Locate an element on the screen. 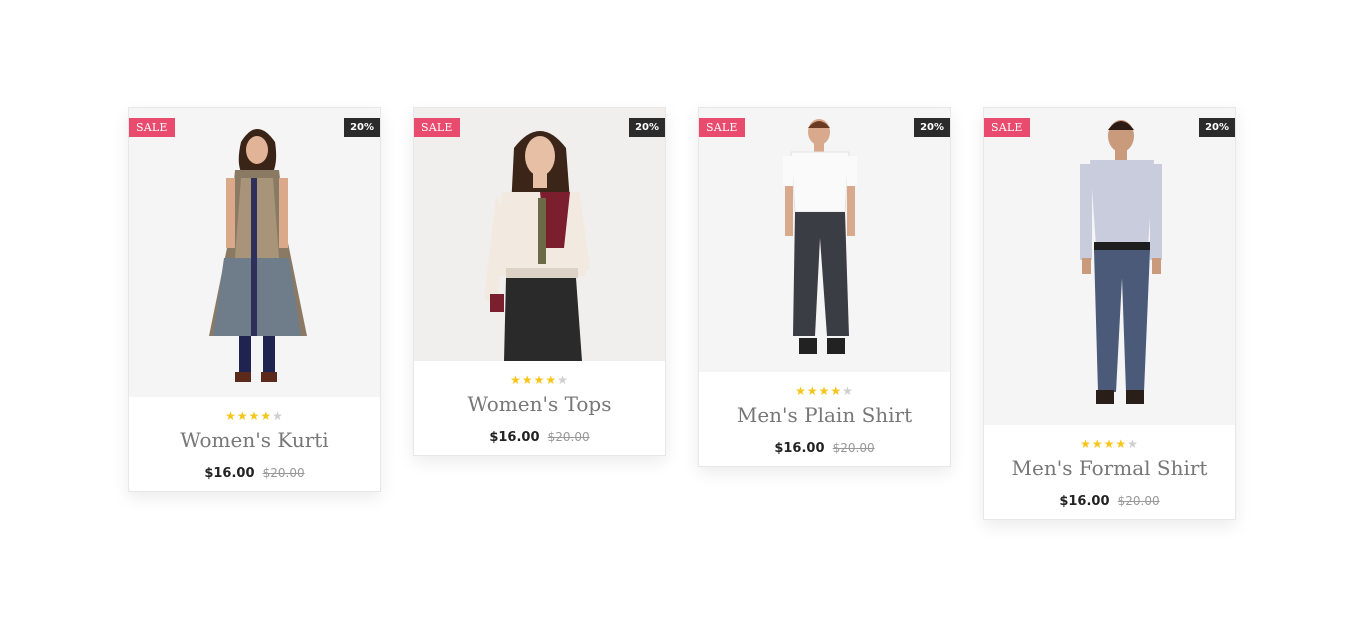 This screenshot has width=1366, height=635. product-name: Women's Tops is located at coordinates (539, 404).